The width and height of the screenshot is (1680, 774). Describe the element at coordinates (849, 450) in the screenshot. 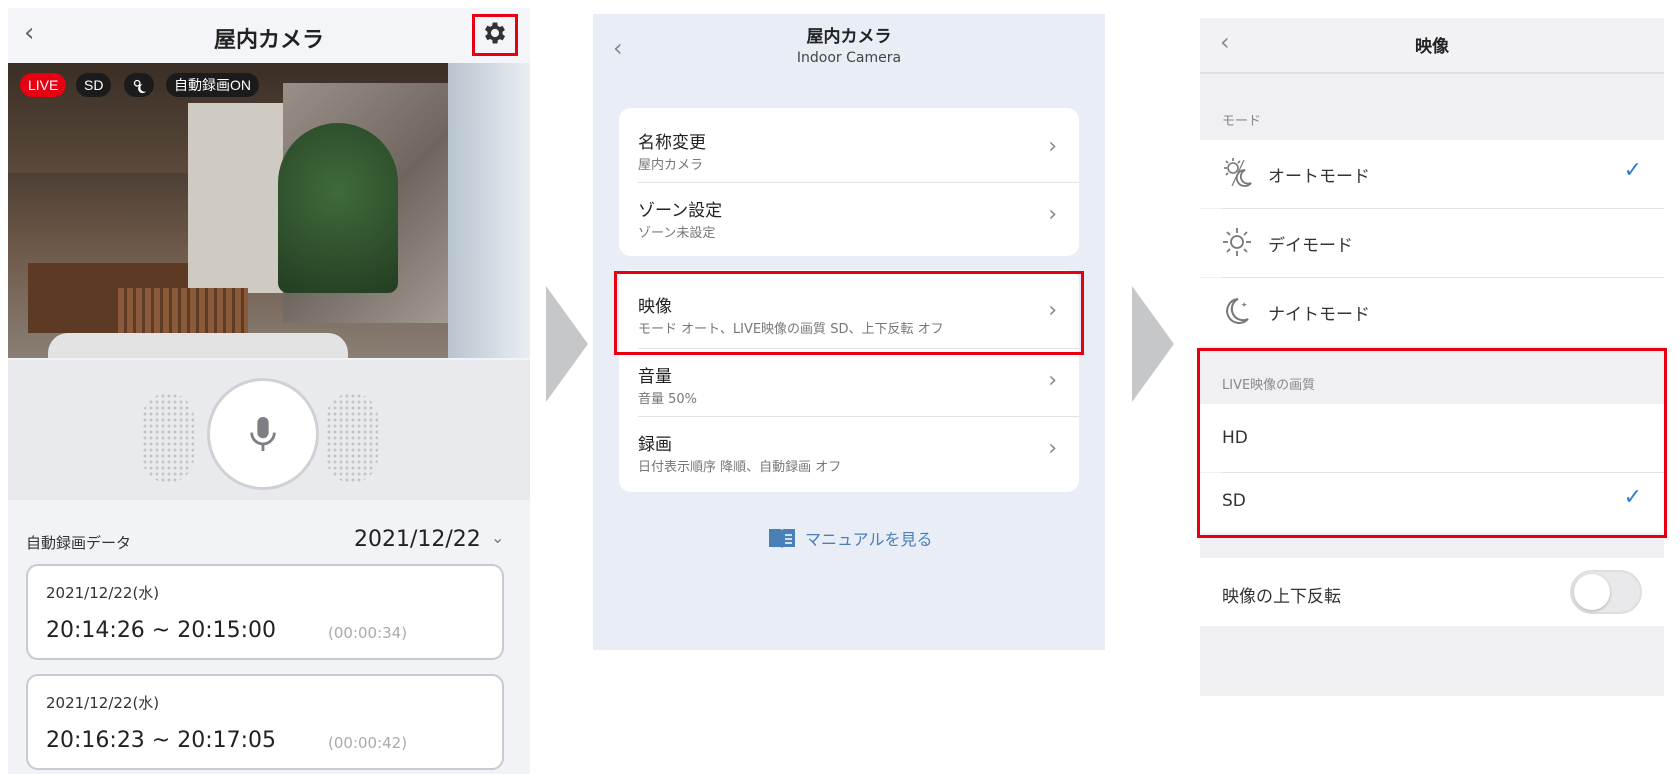

I see `settings-item-recording: 録画 日付表示順序 降順、自動録画 オフ ›` at that location.